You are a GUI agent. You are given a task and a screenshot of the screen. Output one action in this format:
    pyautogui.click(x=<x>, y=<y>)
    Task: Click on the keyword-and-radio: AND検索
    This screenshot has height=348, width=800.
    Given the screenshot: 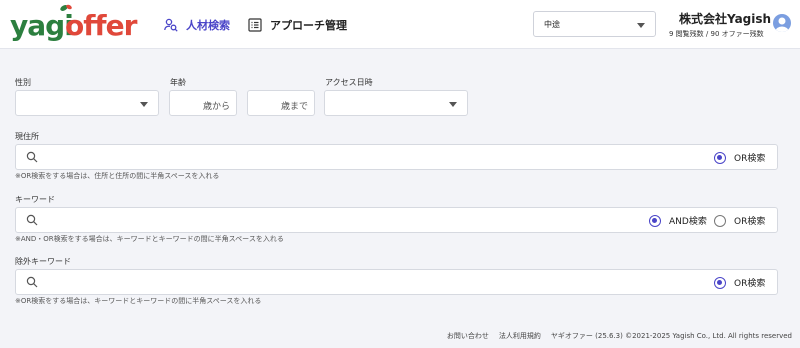 What is the action you would take?
    pyautogui.click(x=678, y=220)
    